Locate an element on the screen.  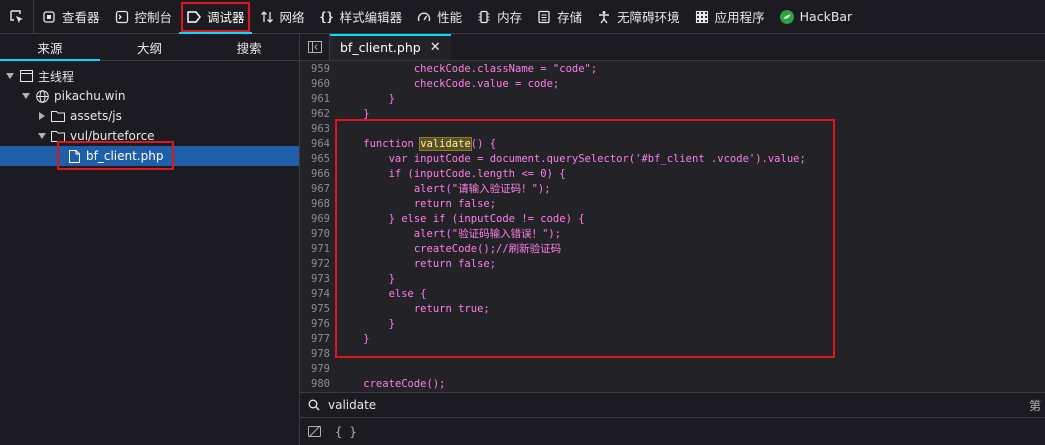
code-line: 966 if (inputCode.length <= 0) { is located at coordinates (672, 174).